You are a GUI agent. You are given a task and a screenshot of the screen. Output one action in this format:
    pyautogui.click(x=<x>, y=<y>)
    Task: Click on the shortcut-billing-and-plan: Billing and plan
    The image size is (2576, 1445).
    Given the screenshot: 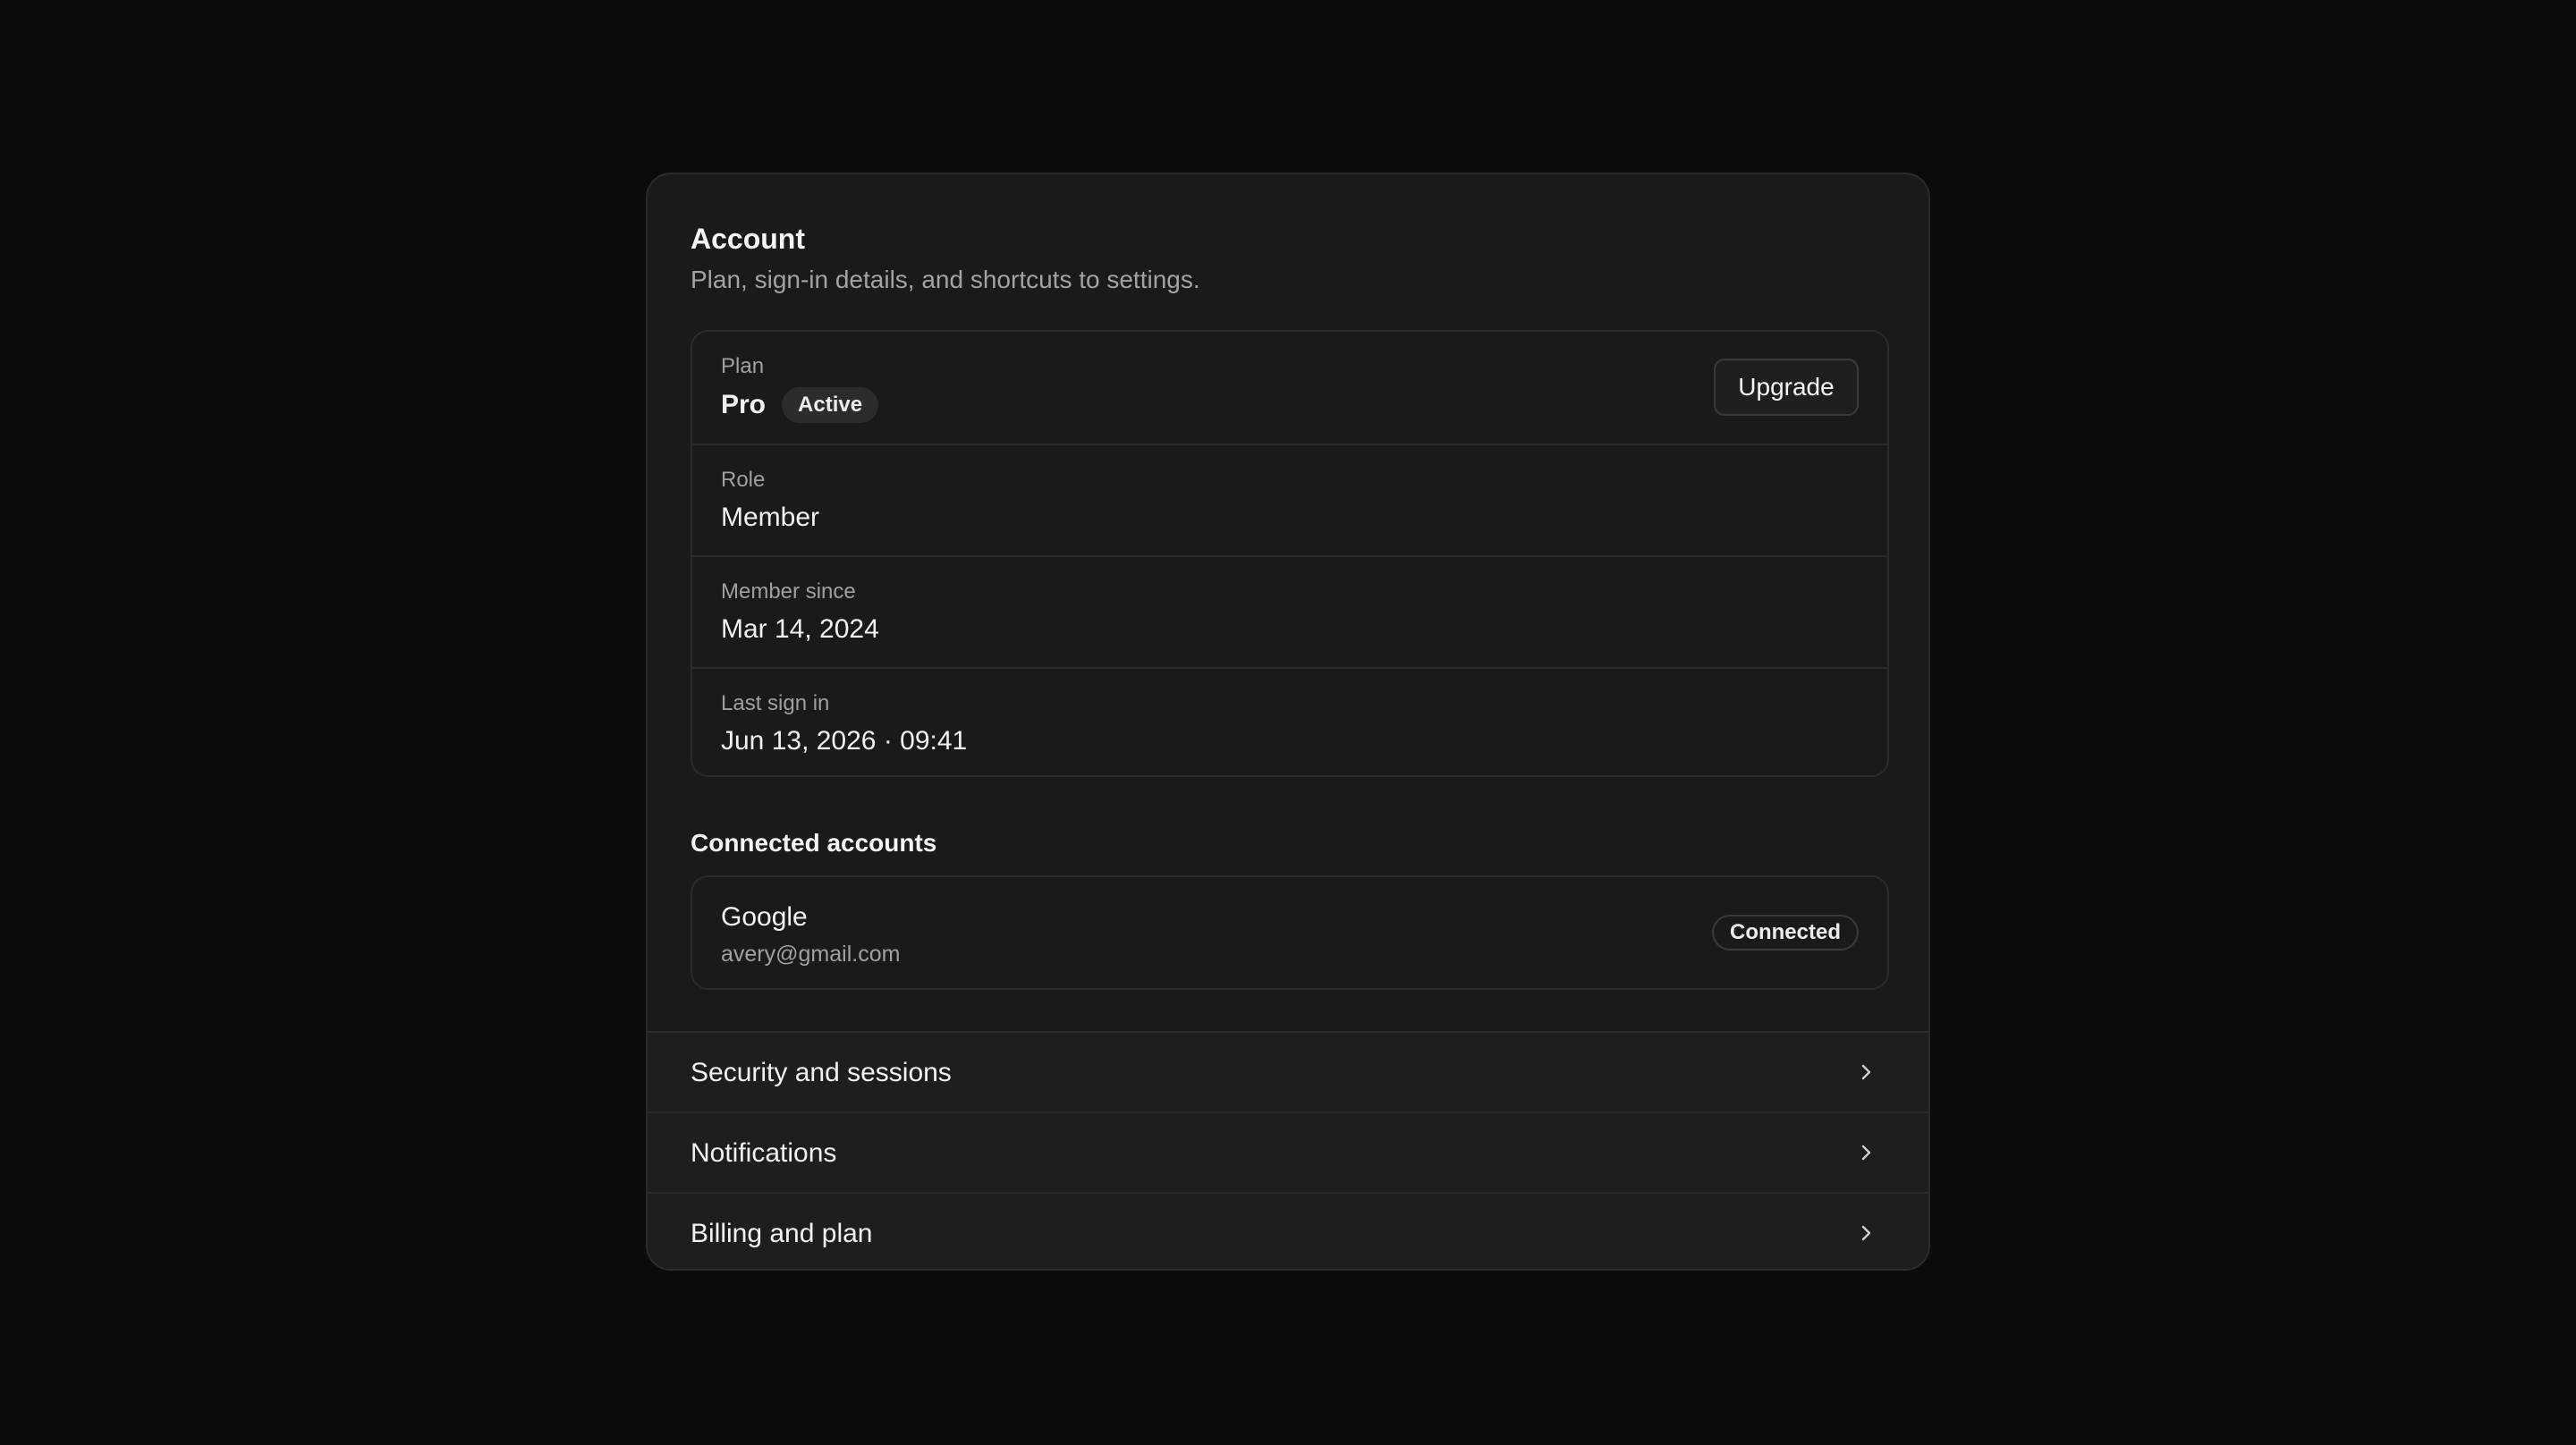 What is the action you would take?
    pyautogui.click(x=1288, y=1230)
    